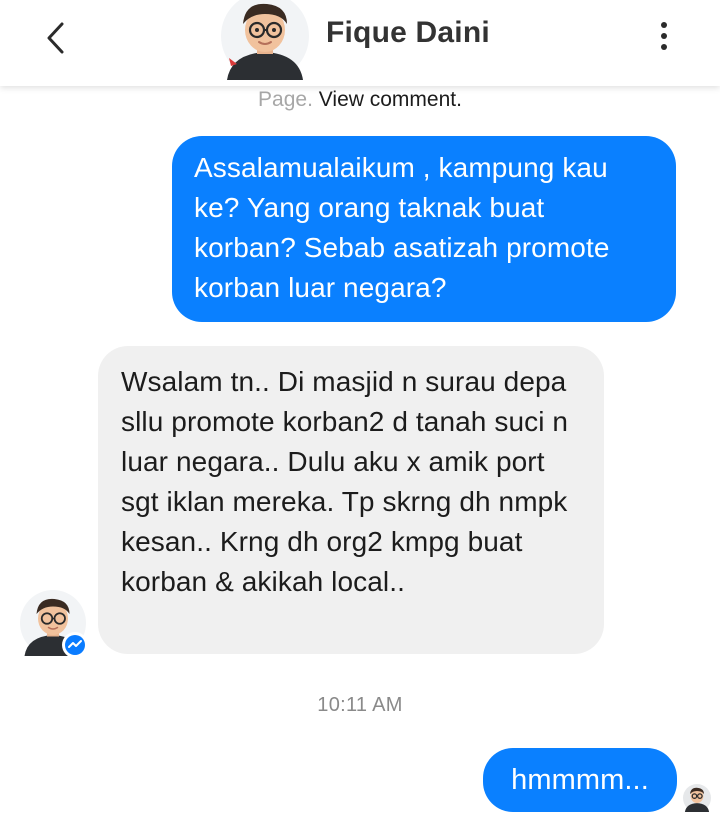 The height and width of the screenshot is (838, 720). Describe the element at coordinates (265, 40) in the screenshot. I see `contact-avatar` at that location.